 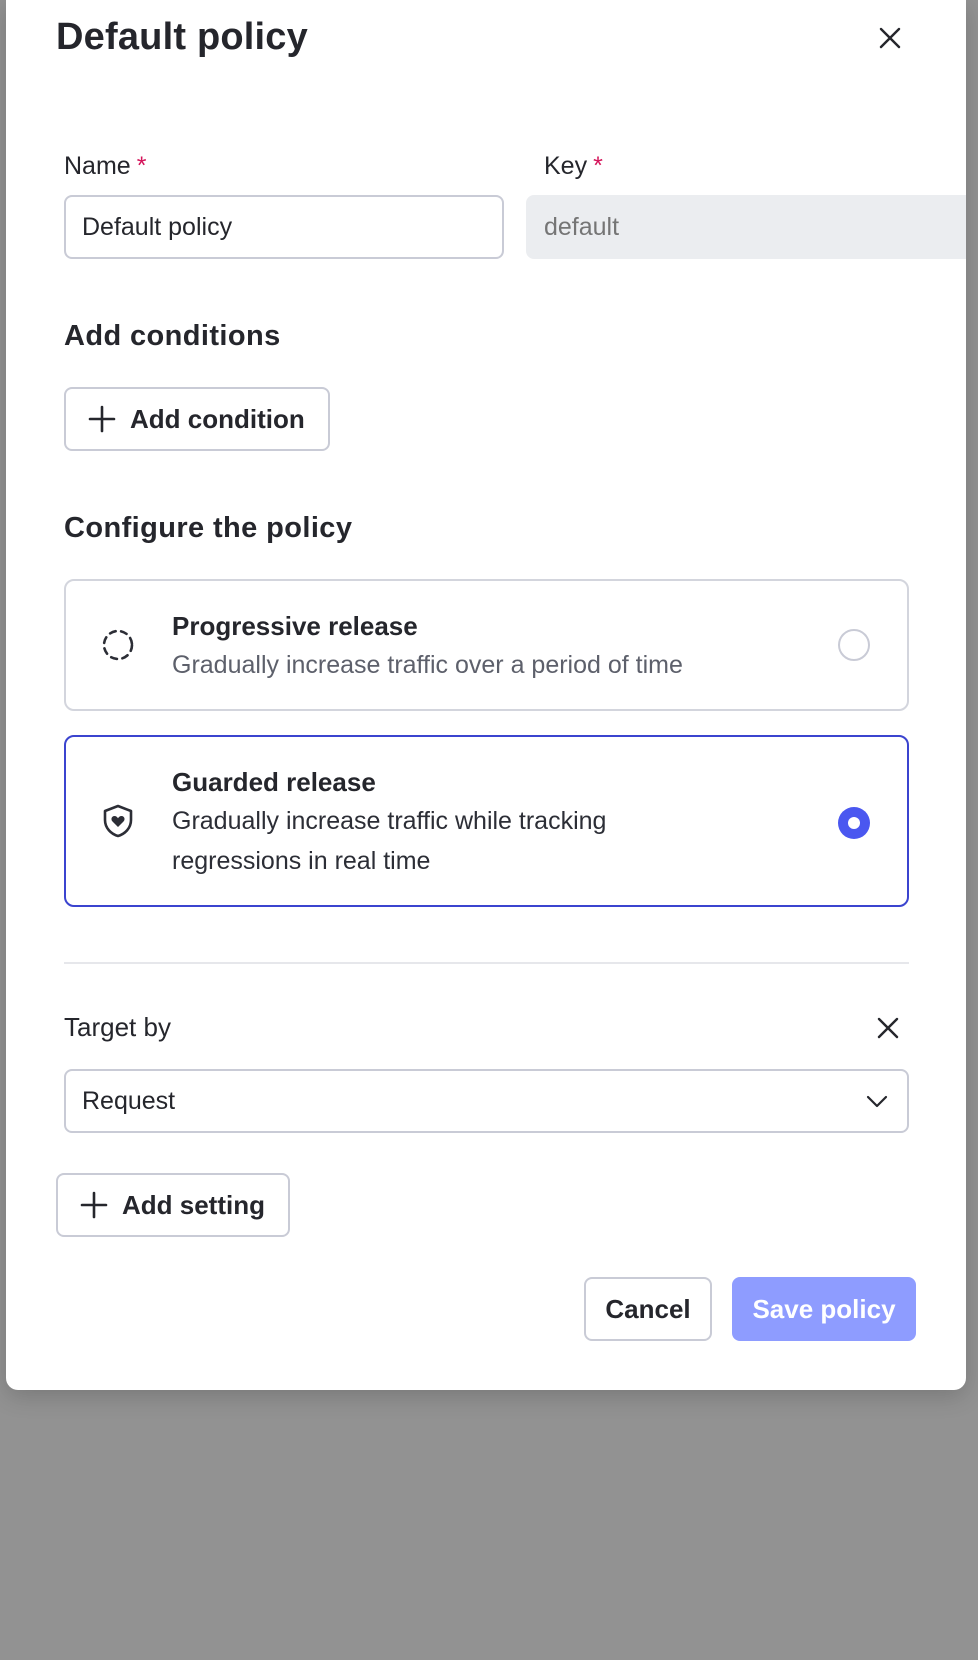 I want to click on close-dialog-button, so click(x=890, y=38).